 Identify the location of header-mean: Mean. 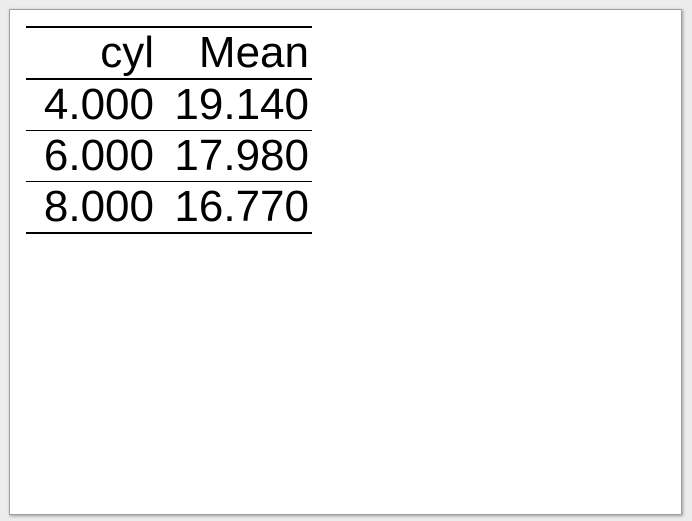
(253, 52).